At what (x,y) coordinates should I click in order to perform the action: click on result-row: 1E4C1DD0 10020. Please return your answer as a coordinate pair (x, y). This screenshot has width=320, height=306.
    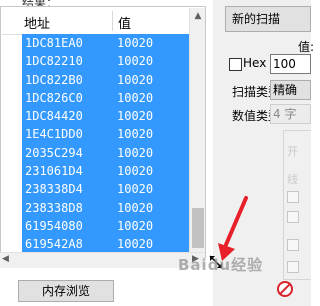
    Looking at the image, I should click on (105, 134).